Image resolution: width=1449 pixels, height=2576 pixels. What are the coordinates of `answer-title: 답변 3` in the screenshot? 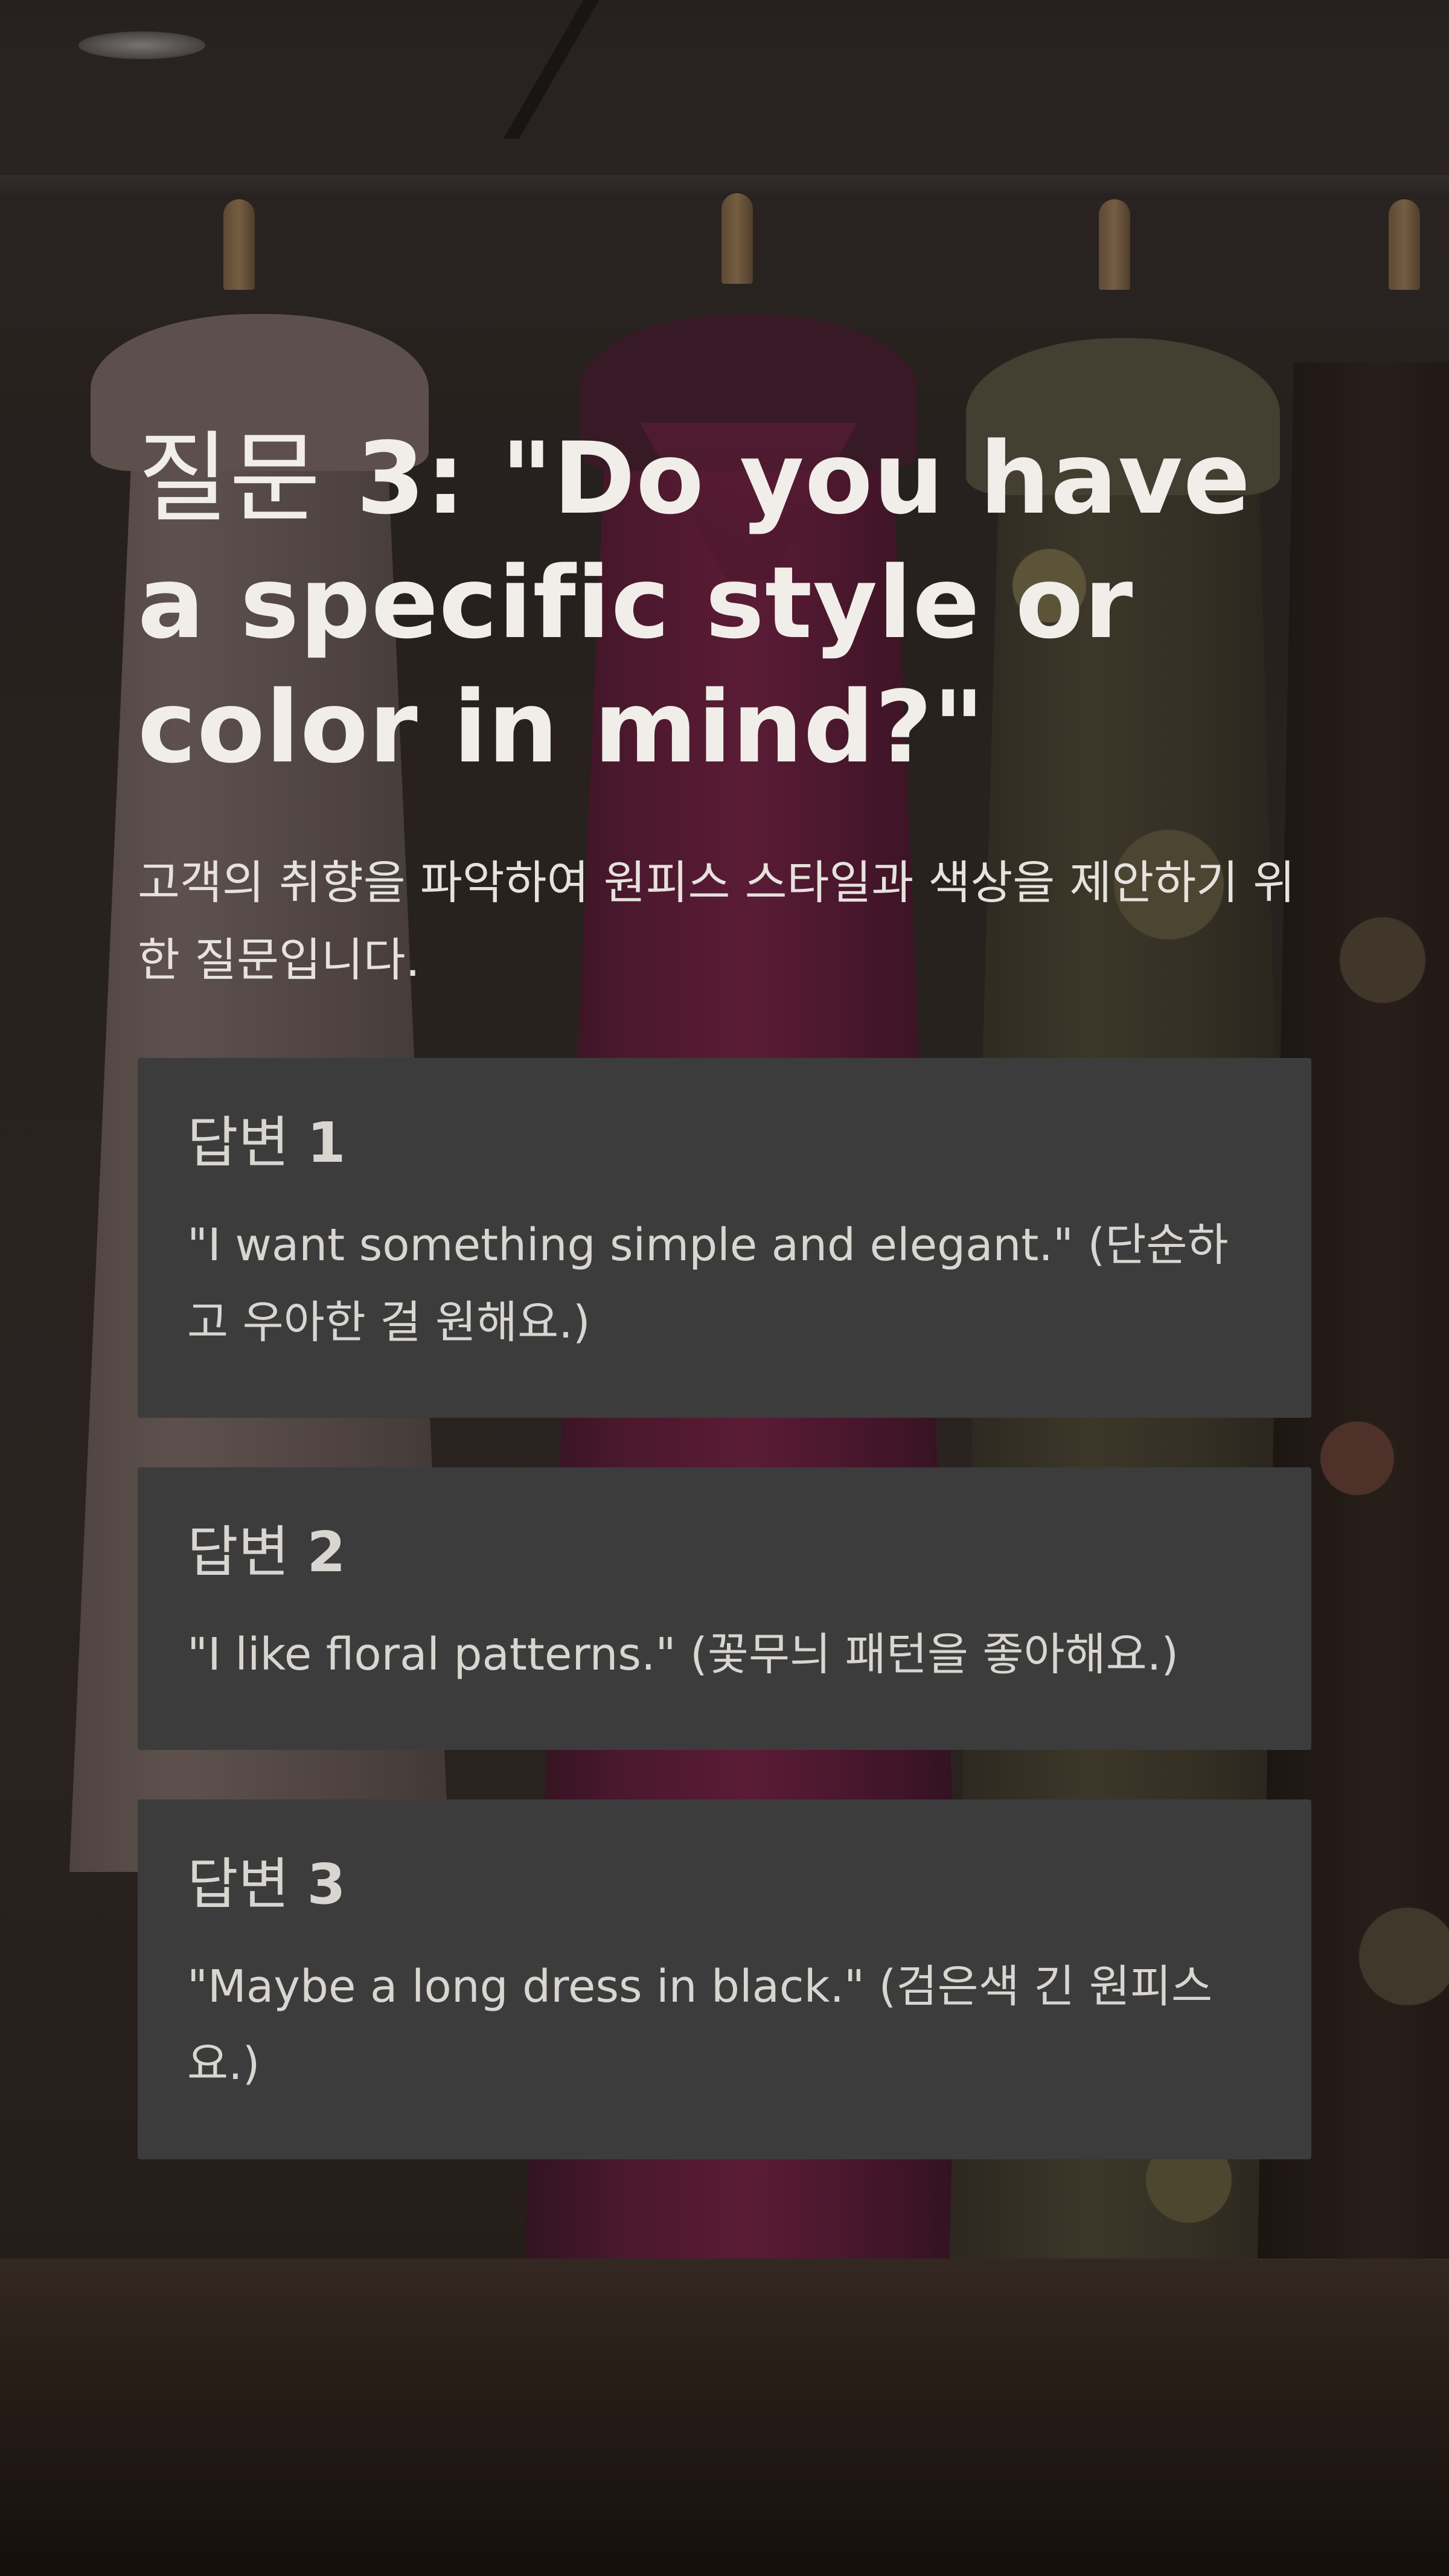 It's located at (724, 1884).